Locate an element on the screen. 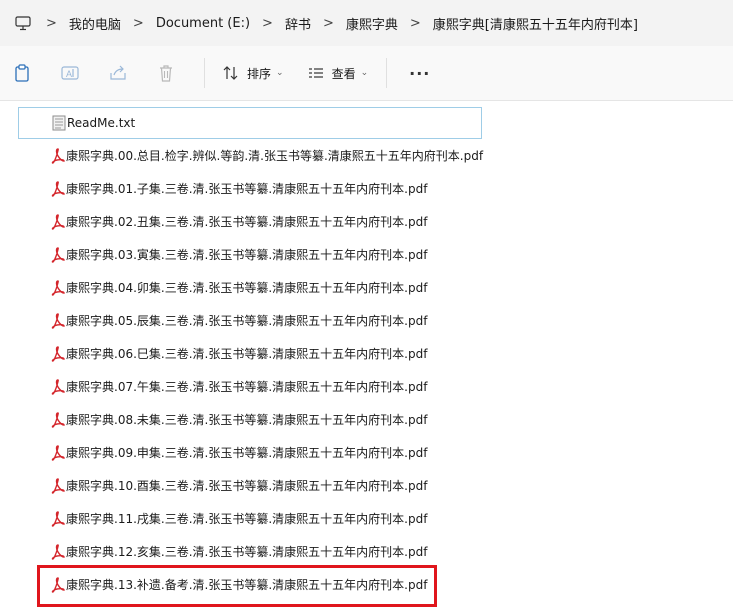 This screenshot has height=615, width=733. file-name: ReadMe.txt is located at coordinates (101, 123).